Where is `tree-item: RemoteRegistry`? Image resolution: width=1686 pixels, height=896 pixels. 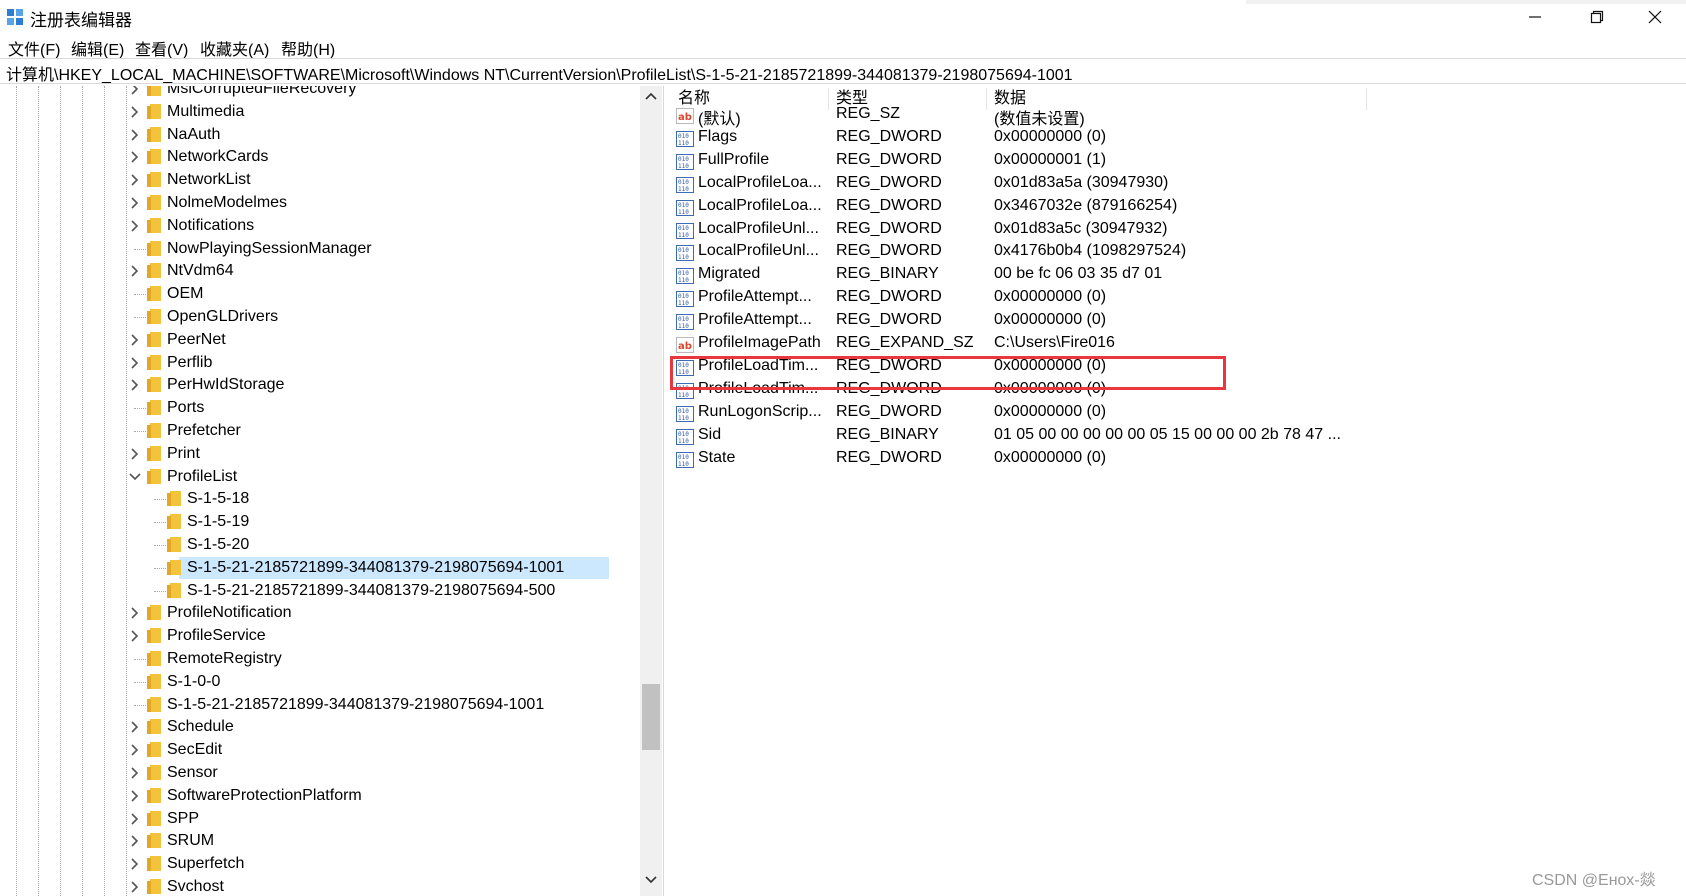
tree-item: RemoteRegistry is located at coordinates (324, 659).